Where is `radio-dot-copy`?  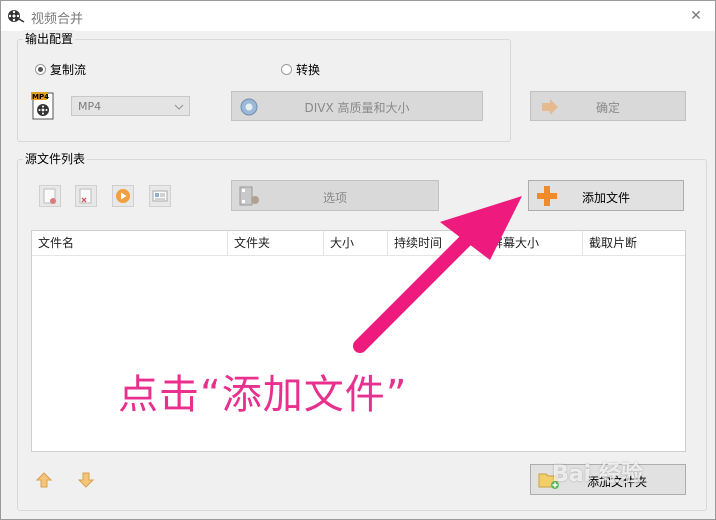 radio-dot-copy is located at coordinates (40, 69).